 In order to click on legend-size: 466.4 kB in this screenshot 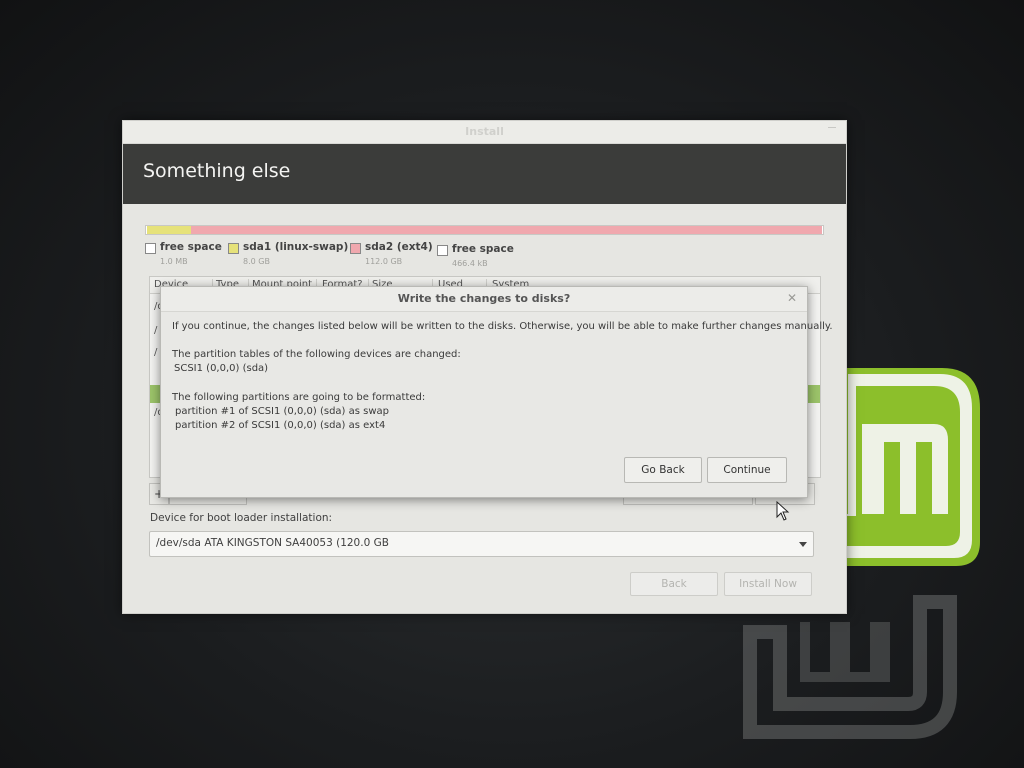, I will do `click(470, 263)`.